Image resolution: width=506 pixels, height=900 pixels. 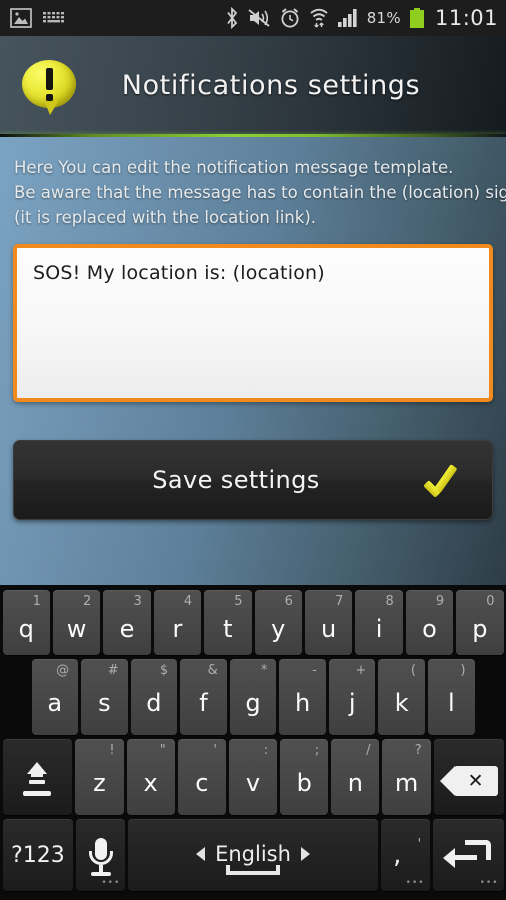 What do you see at coordinates (112, 750) in the screenshot?
I see `key-alt: !` at bounding box center [112, 750].